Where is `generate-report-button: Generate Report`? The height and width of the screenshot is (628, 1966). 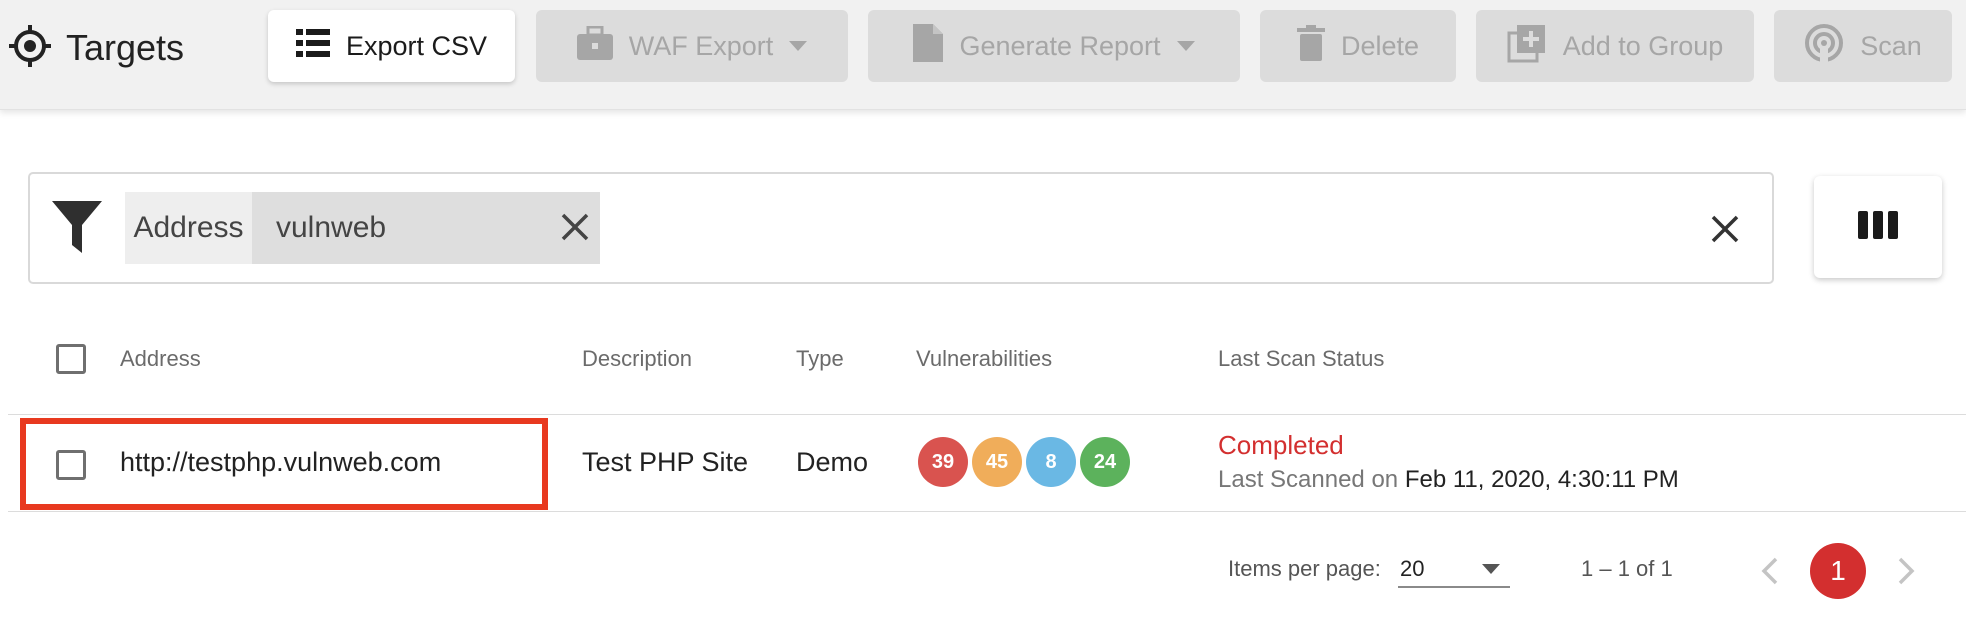 generate-report-button: Generate Report is located at coordinates (1054, 46).